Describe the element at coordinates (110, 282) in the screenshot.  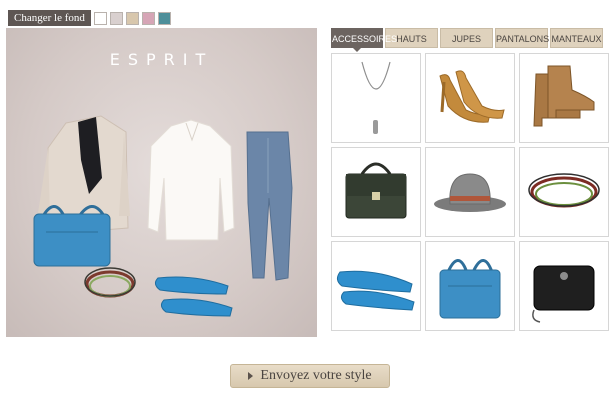
I see `bracelet-icon` at that location.